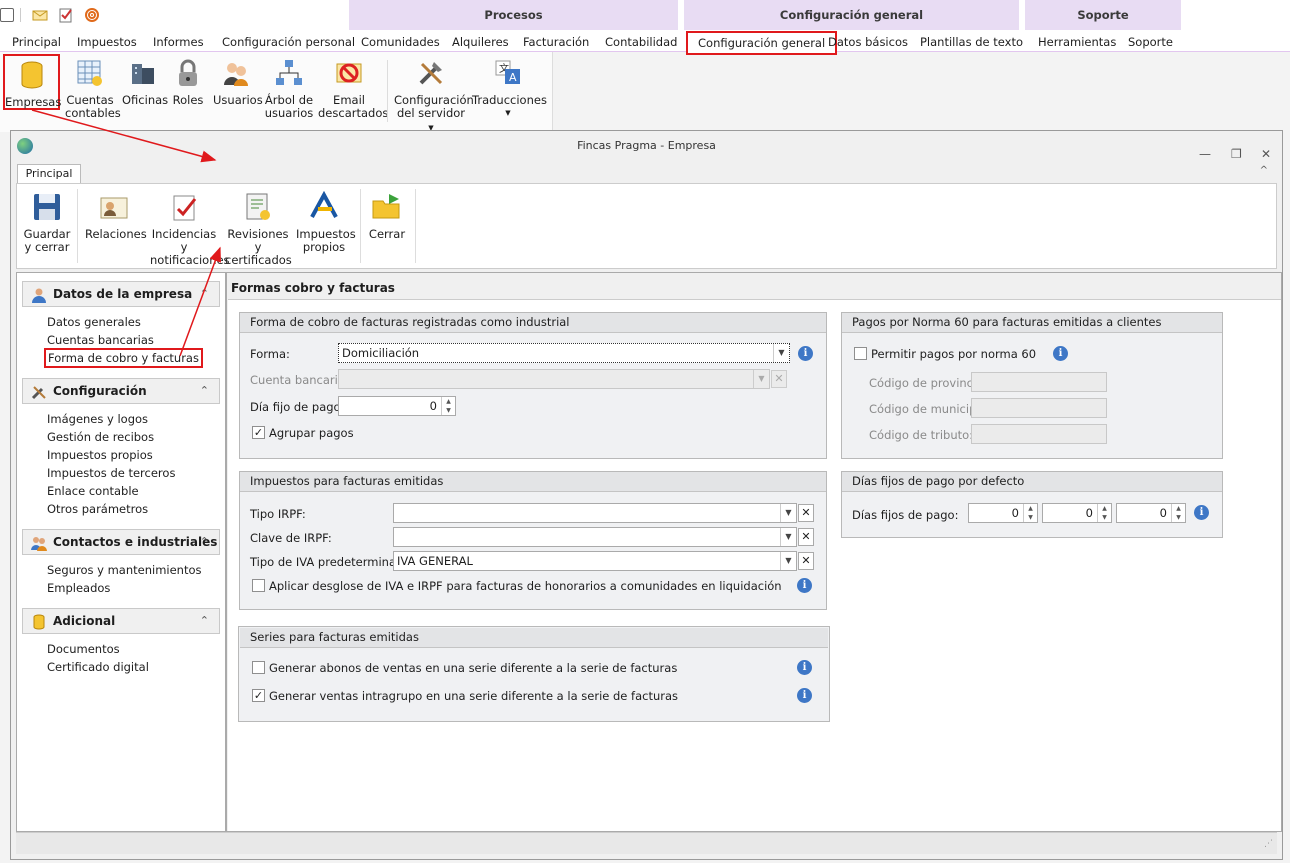  What do you see at coordinates (97, 419) in the screenshot?
I see `sidebar-item-imagenes-logos: Imágenes y logos` at bounding box center [97, 419].